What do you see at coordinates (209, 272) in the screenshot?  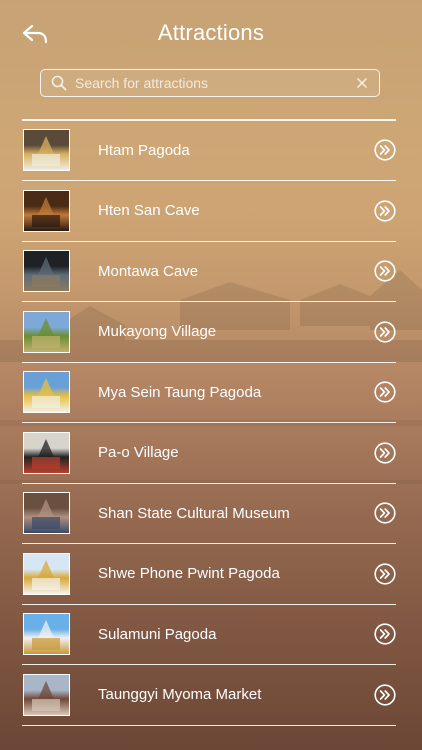 I see `list-item: Montawa Cave` at bounding box center [209, 272].